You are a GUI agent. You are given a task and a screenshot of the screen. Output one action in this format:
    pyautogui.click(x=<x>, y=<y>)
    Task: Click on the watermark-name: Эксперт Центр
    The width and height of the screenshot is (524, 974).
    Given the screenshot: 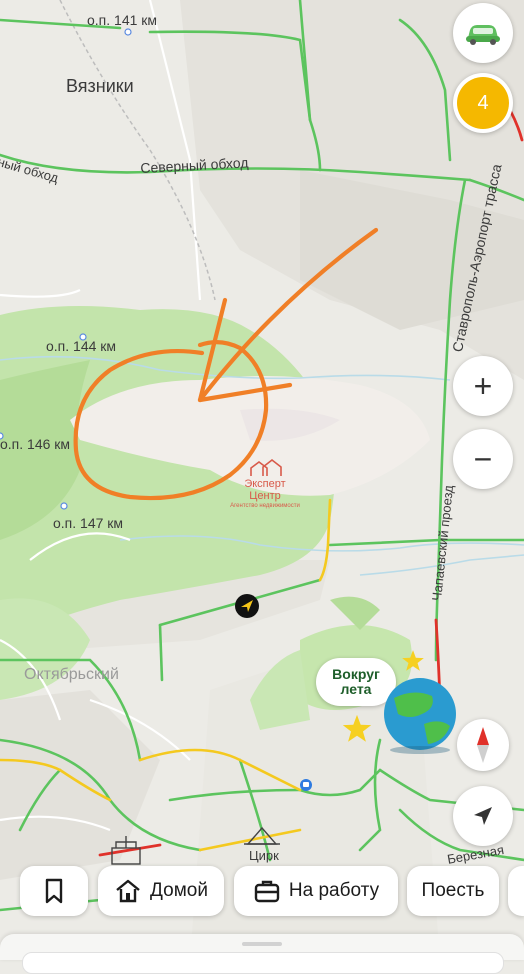 What is the action you would take?
    pyautogui.click(x=265, y=490)
    